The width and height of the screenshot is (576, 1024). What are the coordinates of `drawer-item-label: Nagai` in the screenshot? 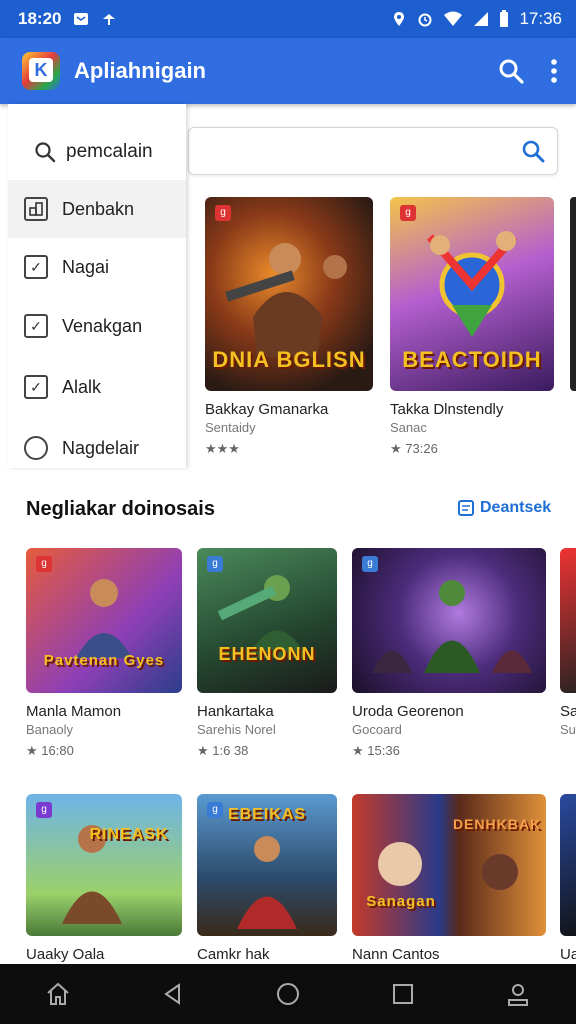 It's located at (86, 266).